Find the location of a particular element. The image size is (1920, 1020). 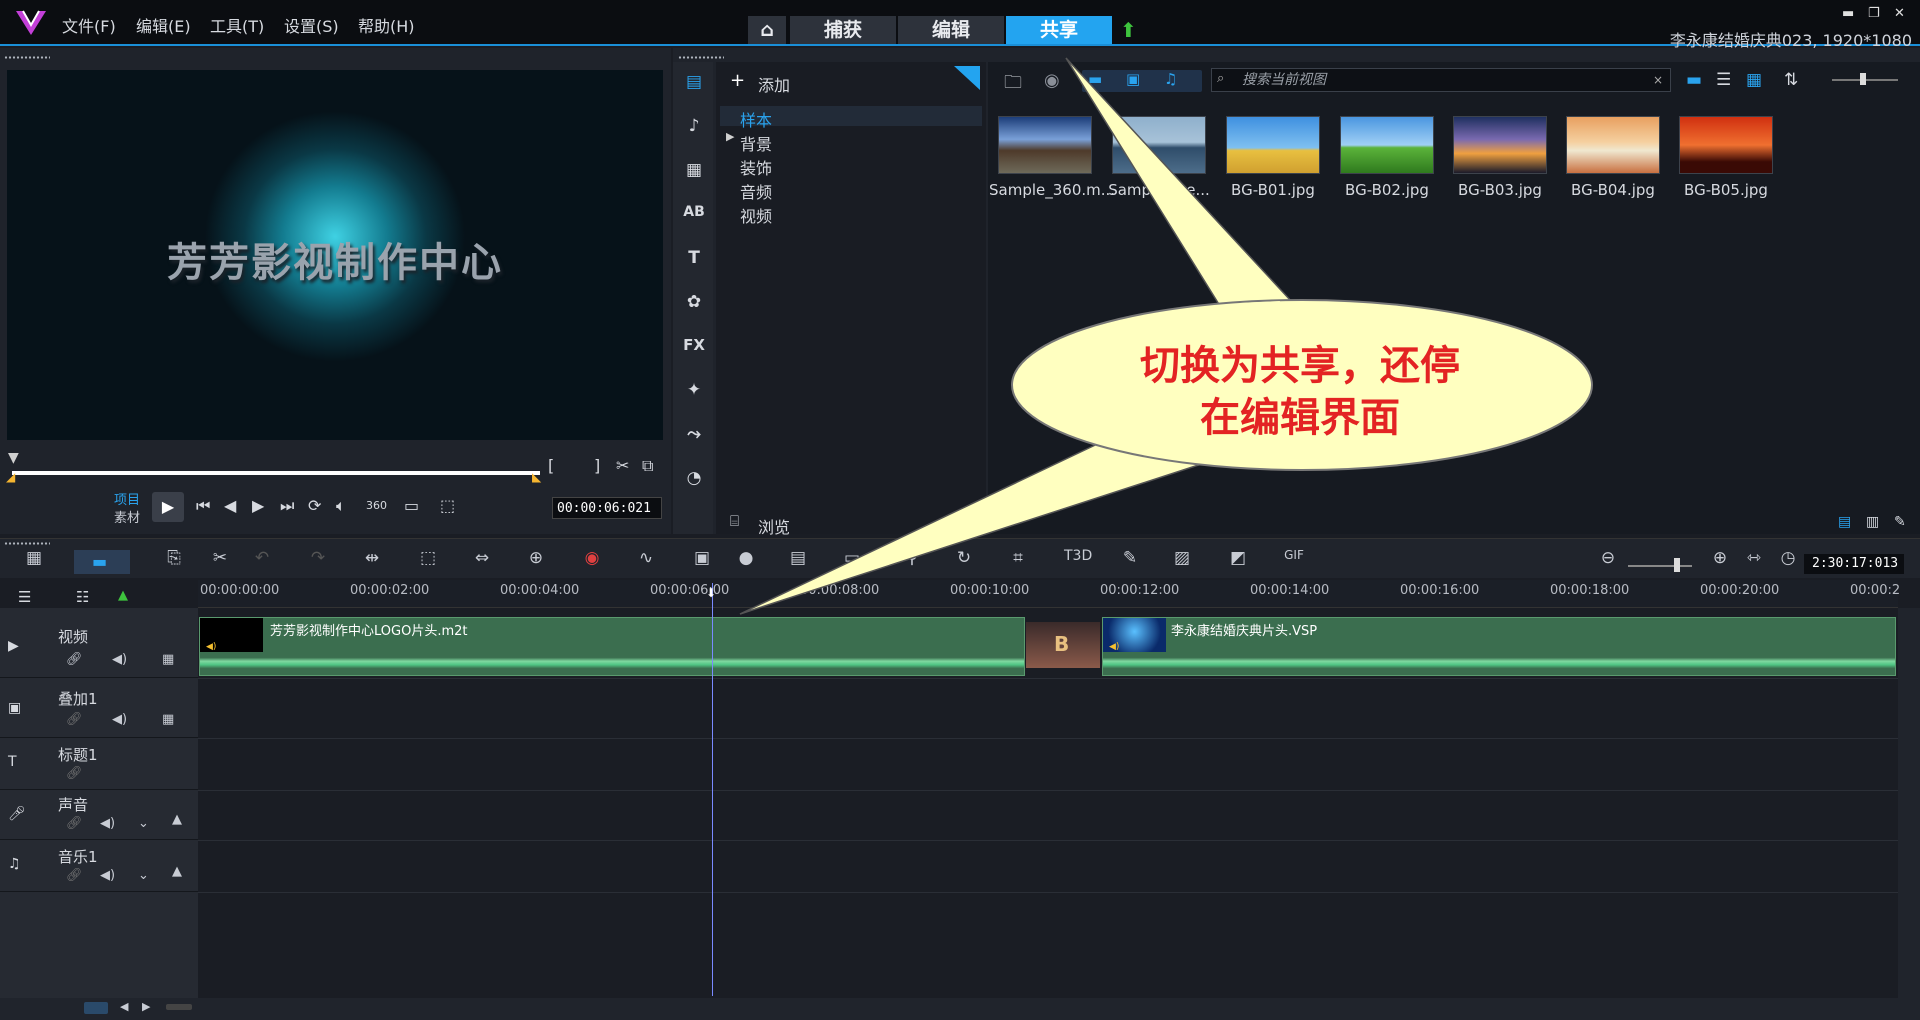

filter-video-icon: ▬ is located at coordinates (1095, 79).